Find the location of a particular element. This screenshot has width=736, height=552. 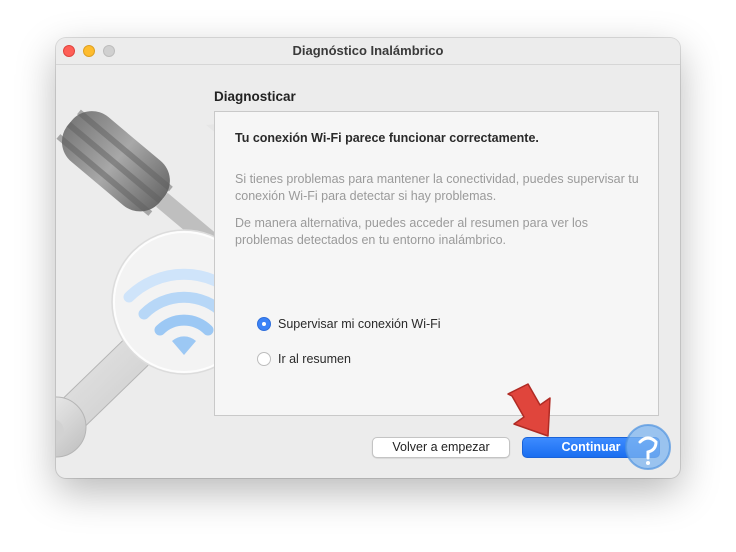

start-over-button: Volver a empezar is located at coordinates (441, 447).